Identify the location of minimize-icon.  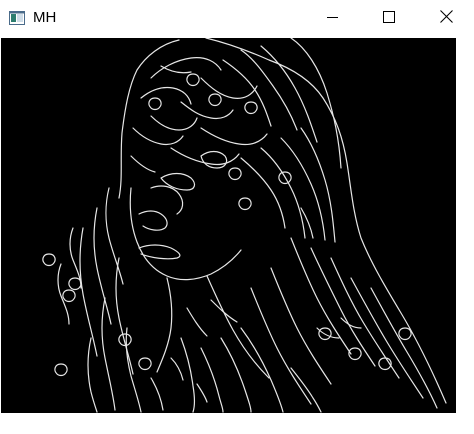
(333, 19).